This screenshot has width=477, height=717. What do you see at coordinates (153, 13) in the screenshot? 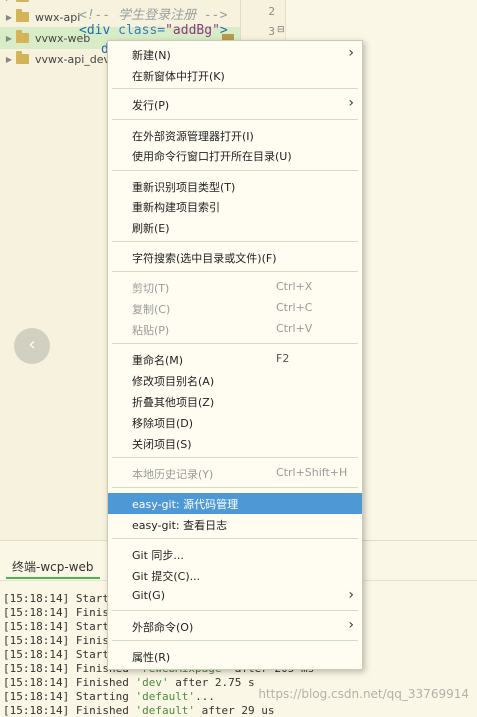
I see `code-line: <!-- 学生登录注册 -->` at bounding box center [153, 13].